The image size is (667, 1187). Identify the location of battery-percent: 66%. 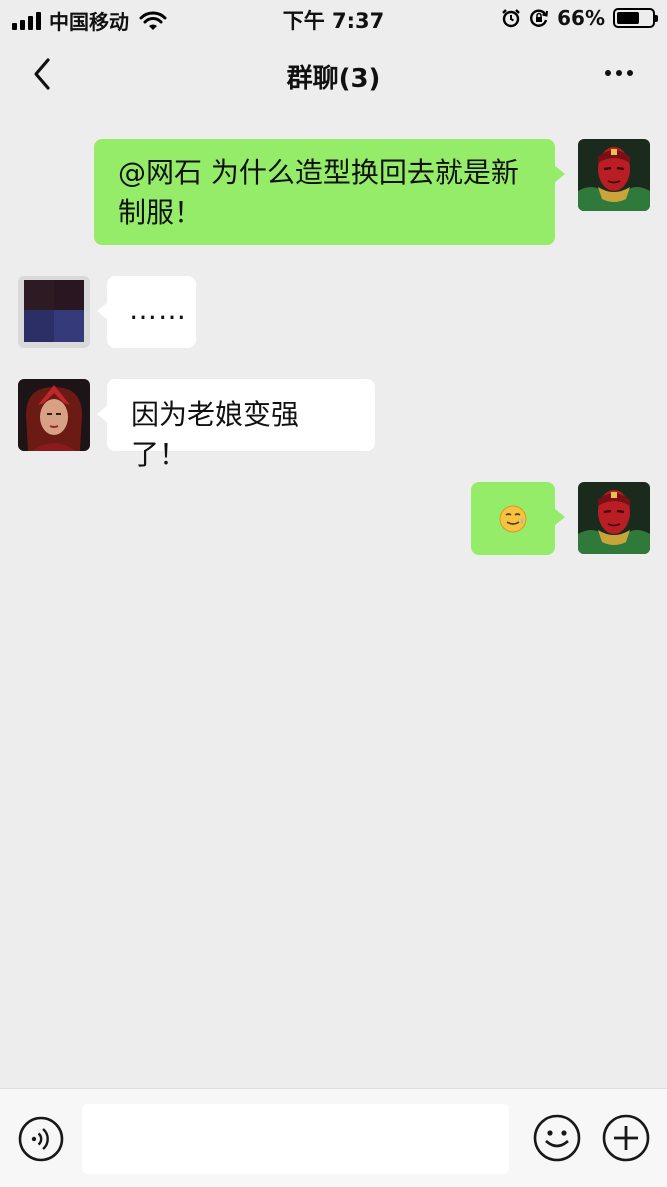
(581, 18).